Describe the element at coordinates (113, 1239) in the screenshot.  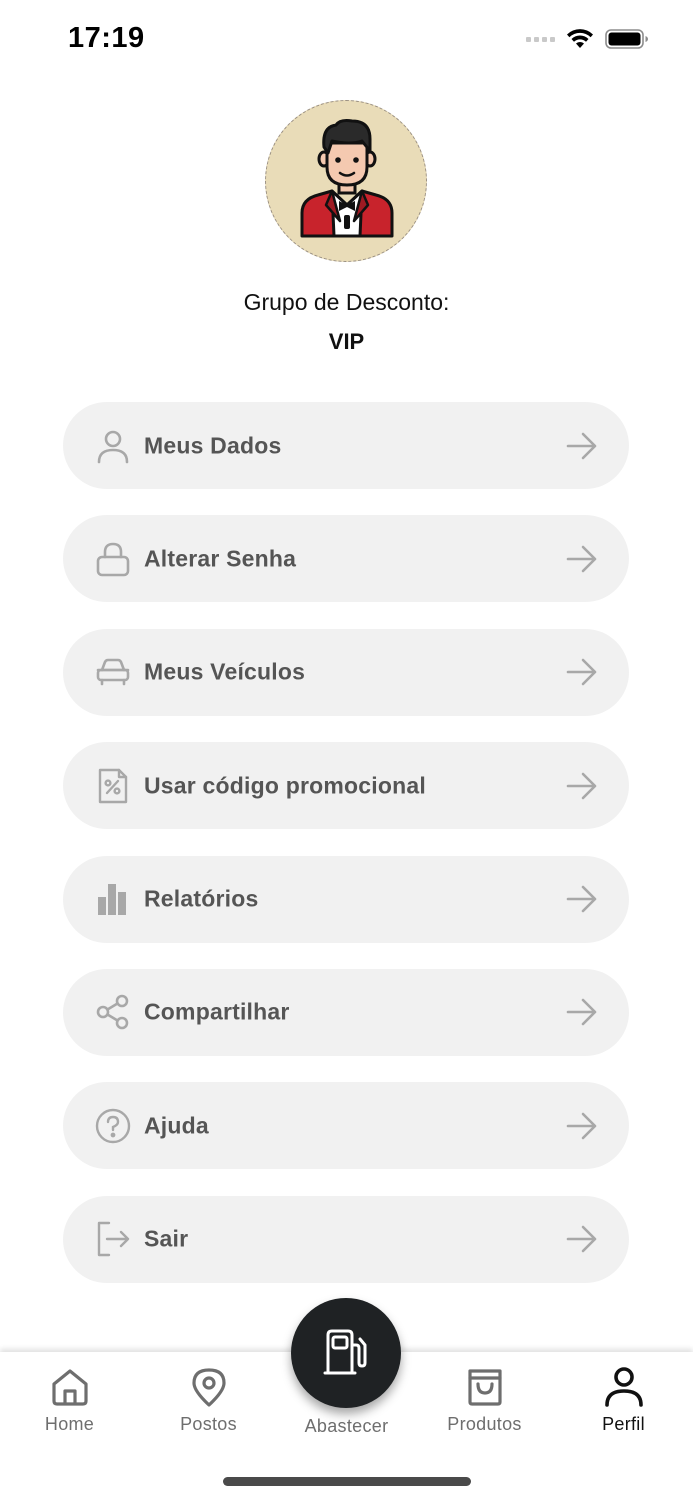
I see `logout-icon` at that location.